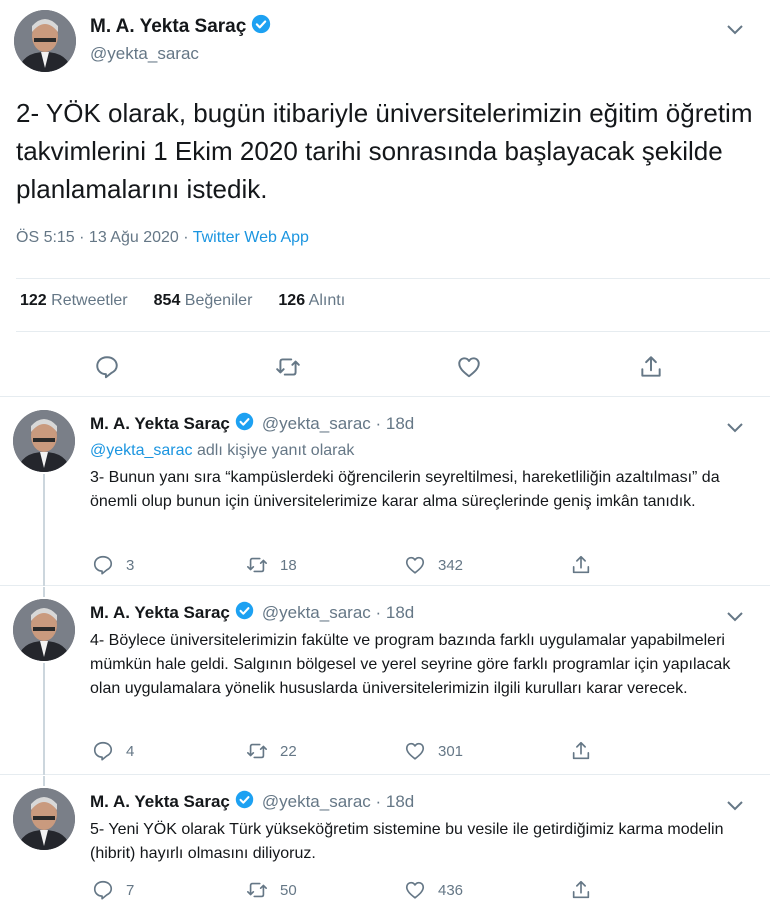 The width and height of the screenshot is (770, 917). What do you see at coordinates (271, 751) in the screenshot?
I see `retweet-button: 22` at bounding box center [271, 751].